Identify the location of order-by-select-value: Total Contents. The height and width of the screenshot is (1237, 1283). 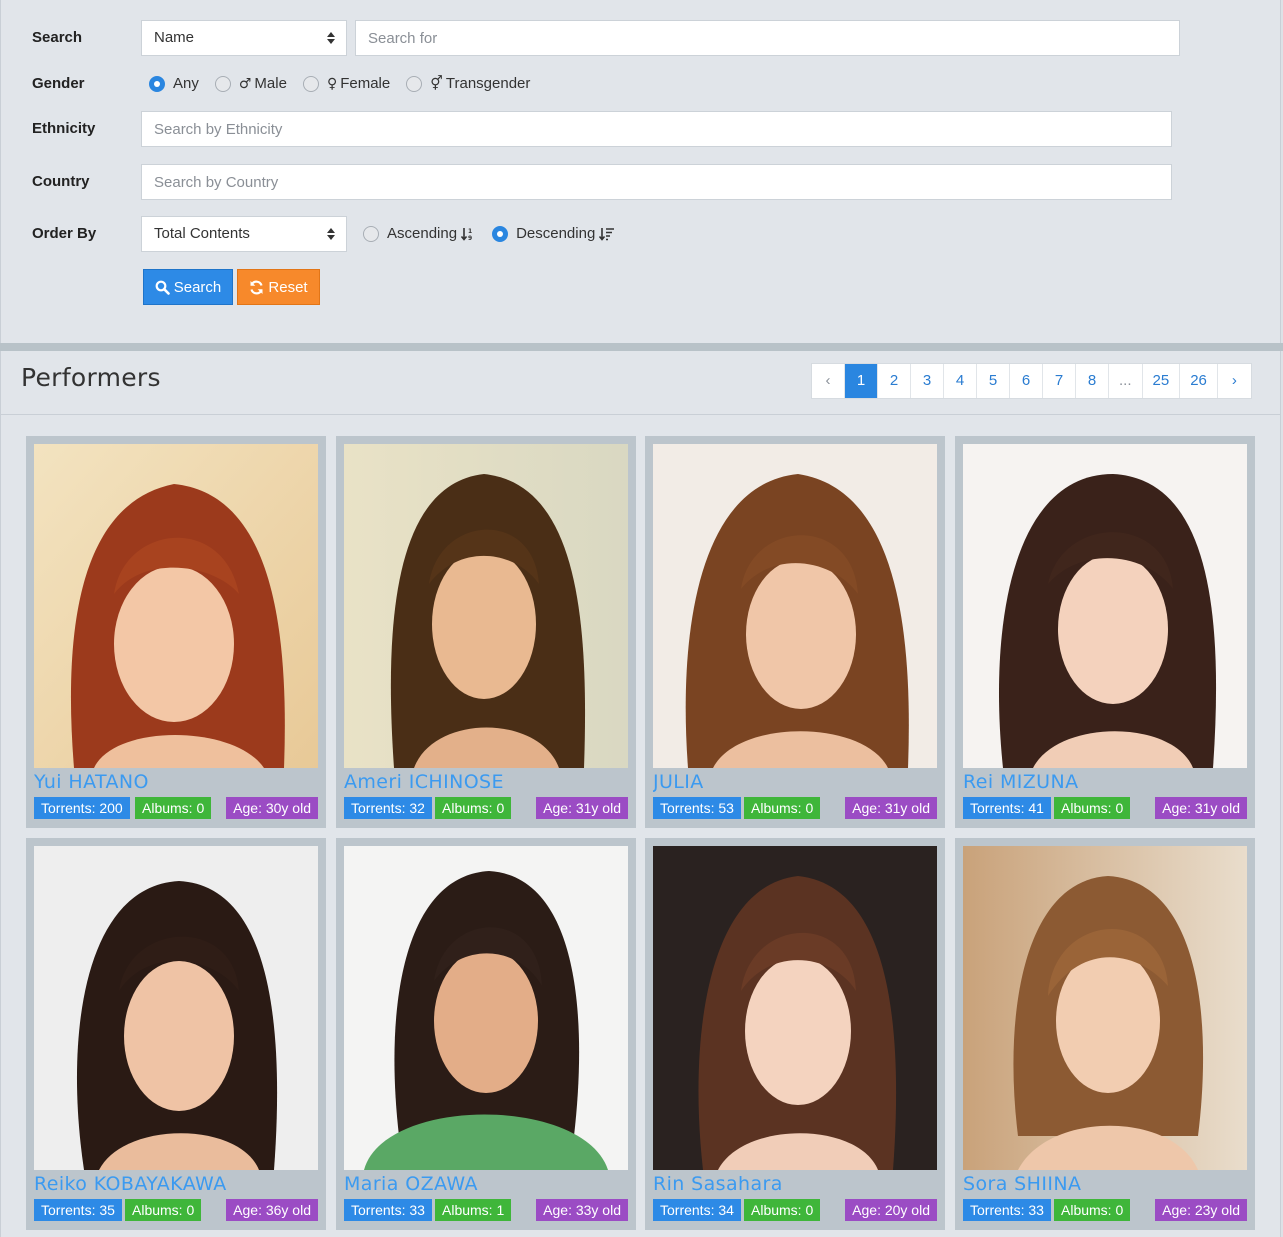
(202, 233).